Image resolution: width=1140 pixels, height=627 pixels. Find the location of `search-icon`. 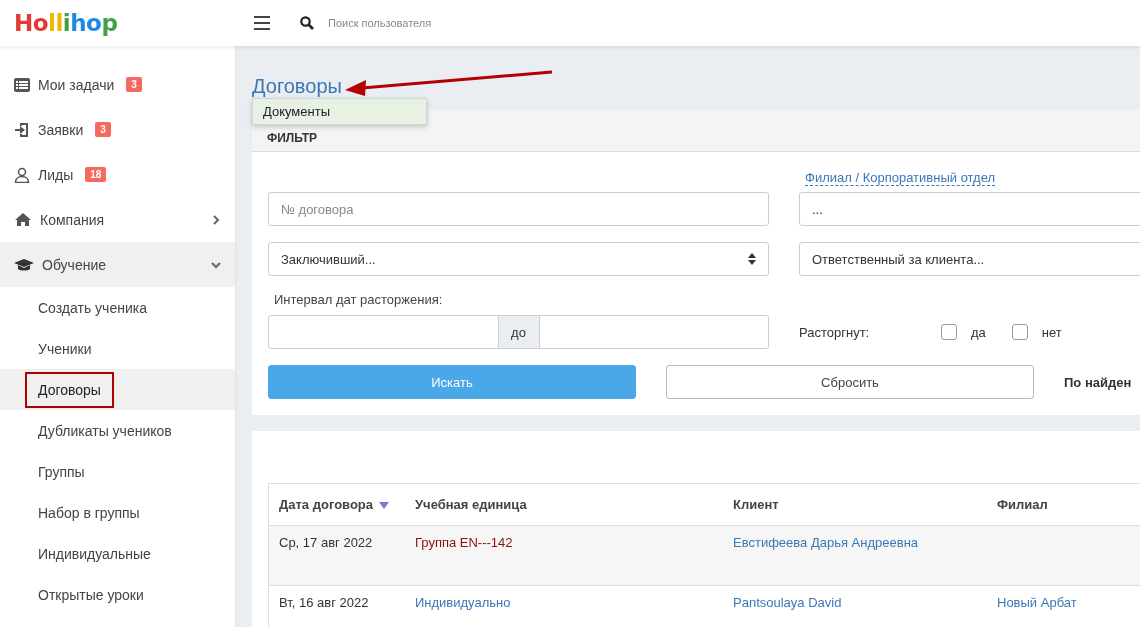

search-icon is located at coordinates (307, 23).